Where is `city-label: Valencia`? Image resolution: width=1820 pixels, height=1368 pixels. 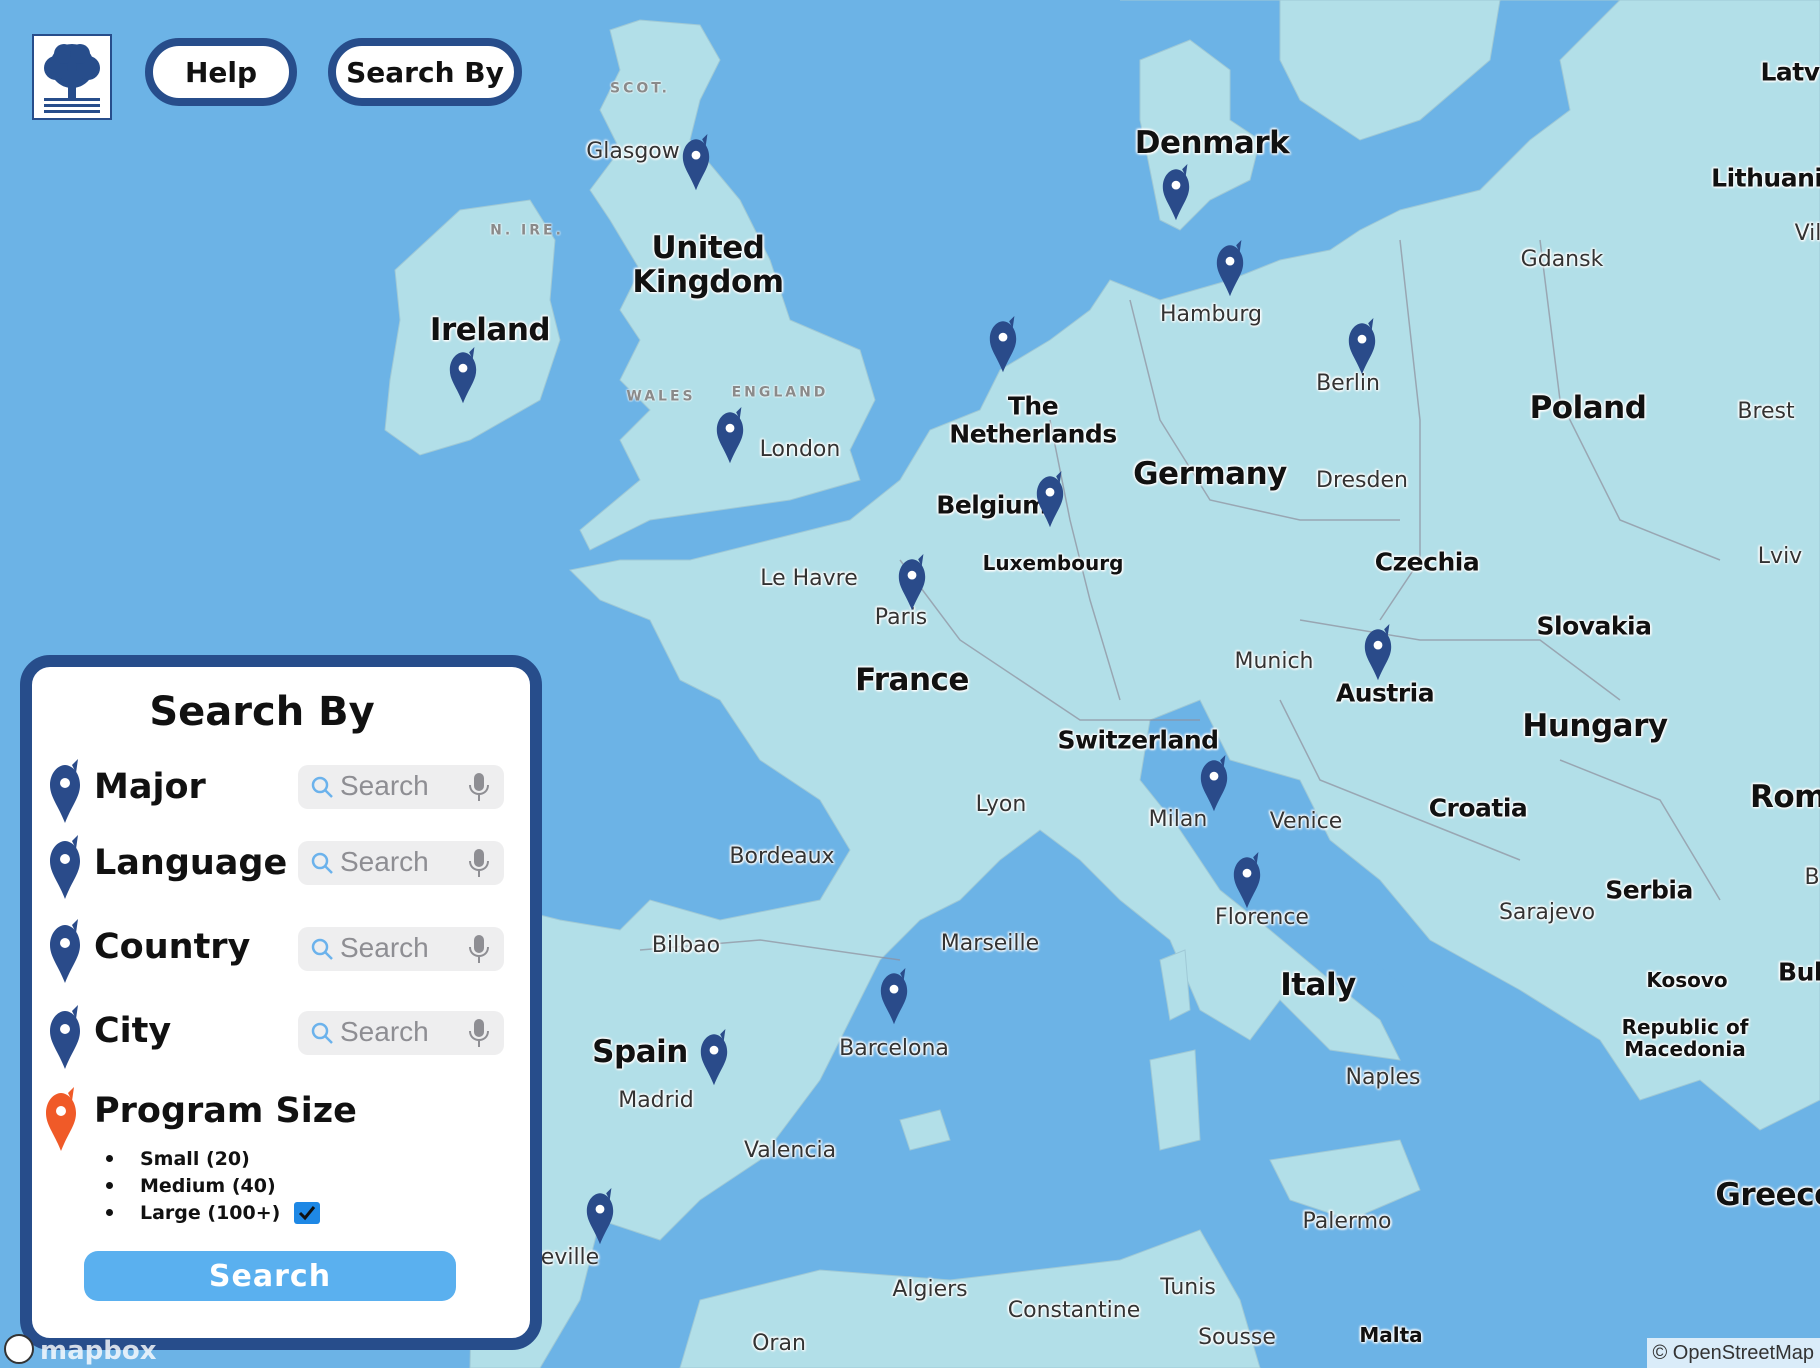 city-label: Valencia is located at coordinates (790, 1150).